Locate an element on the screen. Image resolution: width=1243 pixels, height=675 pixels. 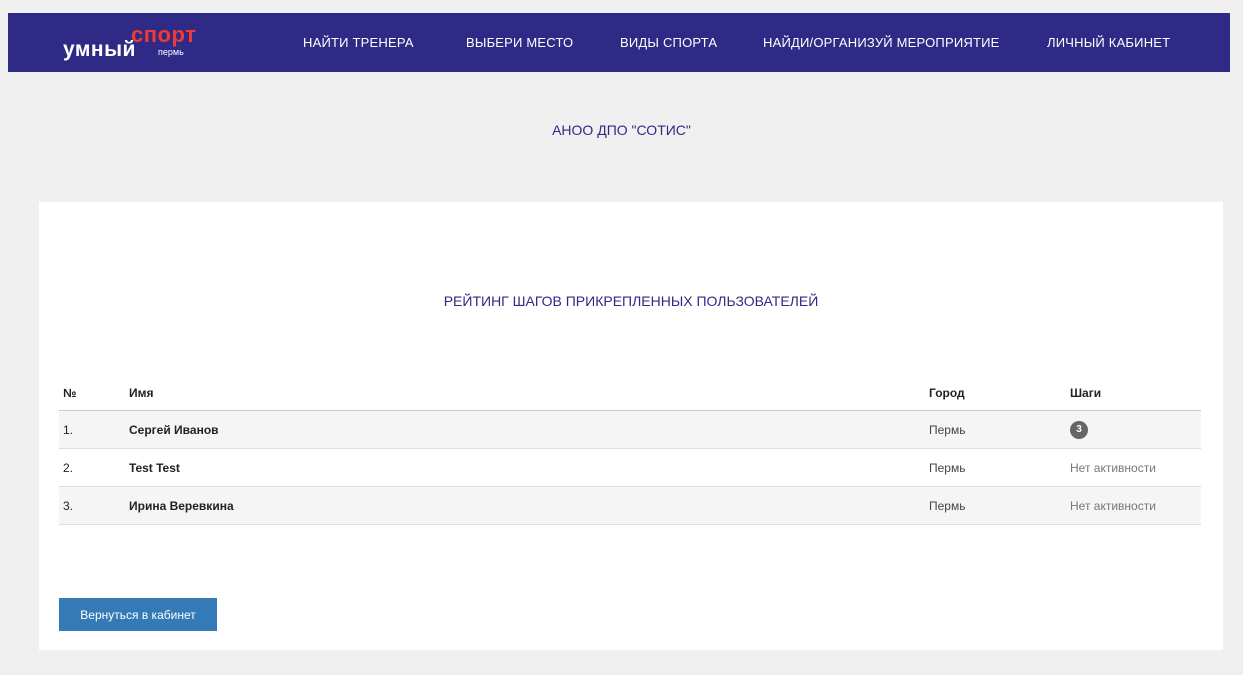
nav-find-organize-event: НАЙДИ/ОРГАНИЗУЙ МЕРОПРИЯТИЕ is located at coordinates (881, 42).